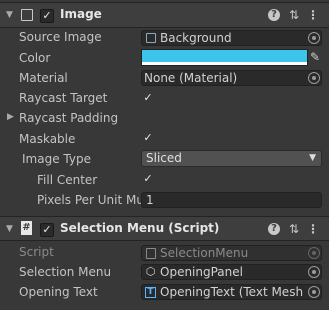  I want to click on image-enabled-checkbox: ✓, so click(47, 16).